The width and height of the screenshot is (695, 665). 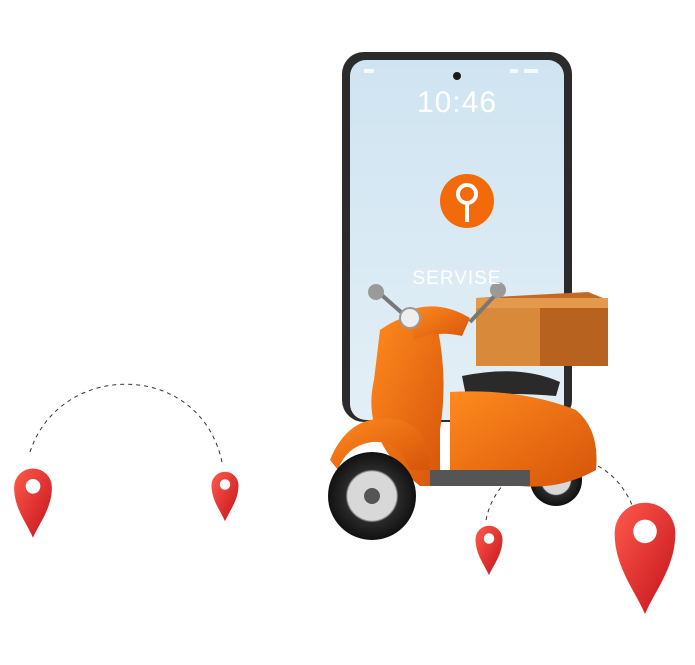 I want to click on phone-clock: 10:46, so click(x=457, y=102).